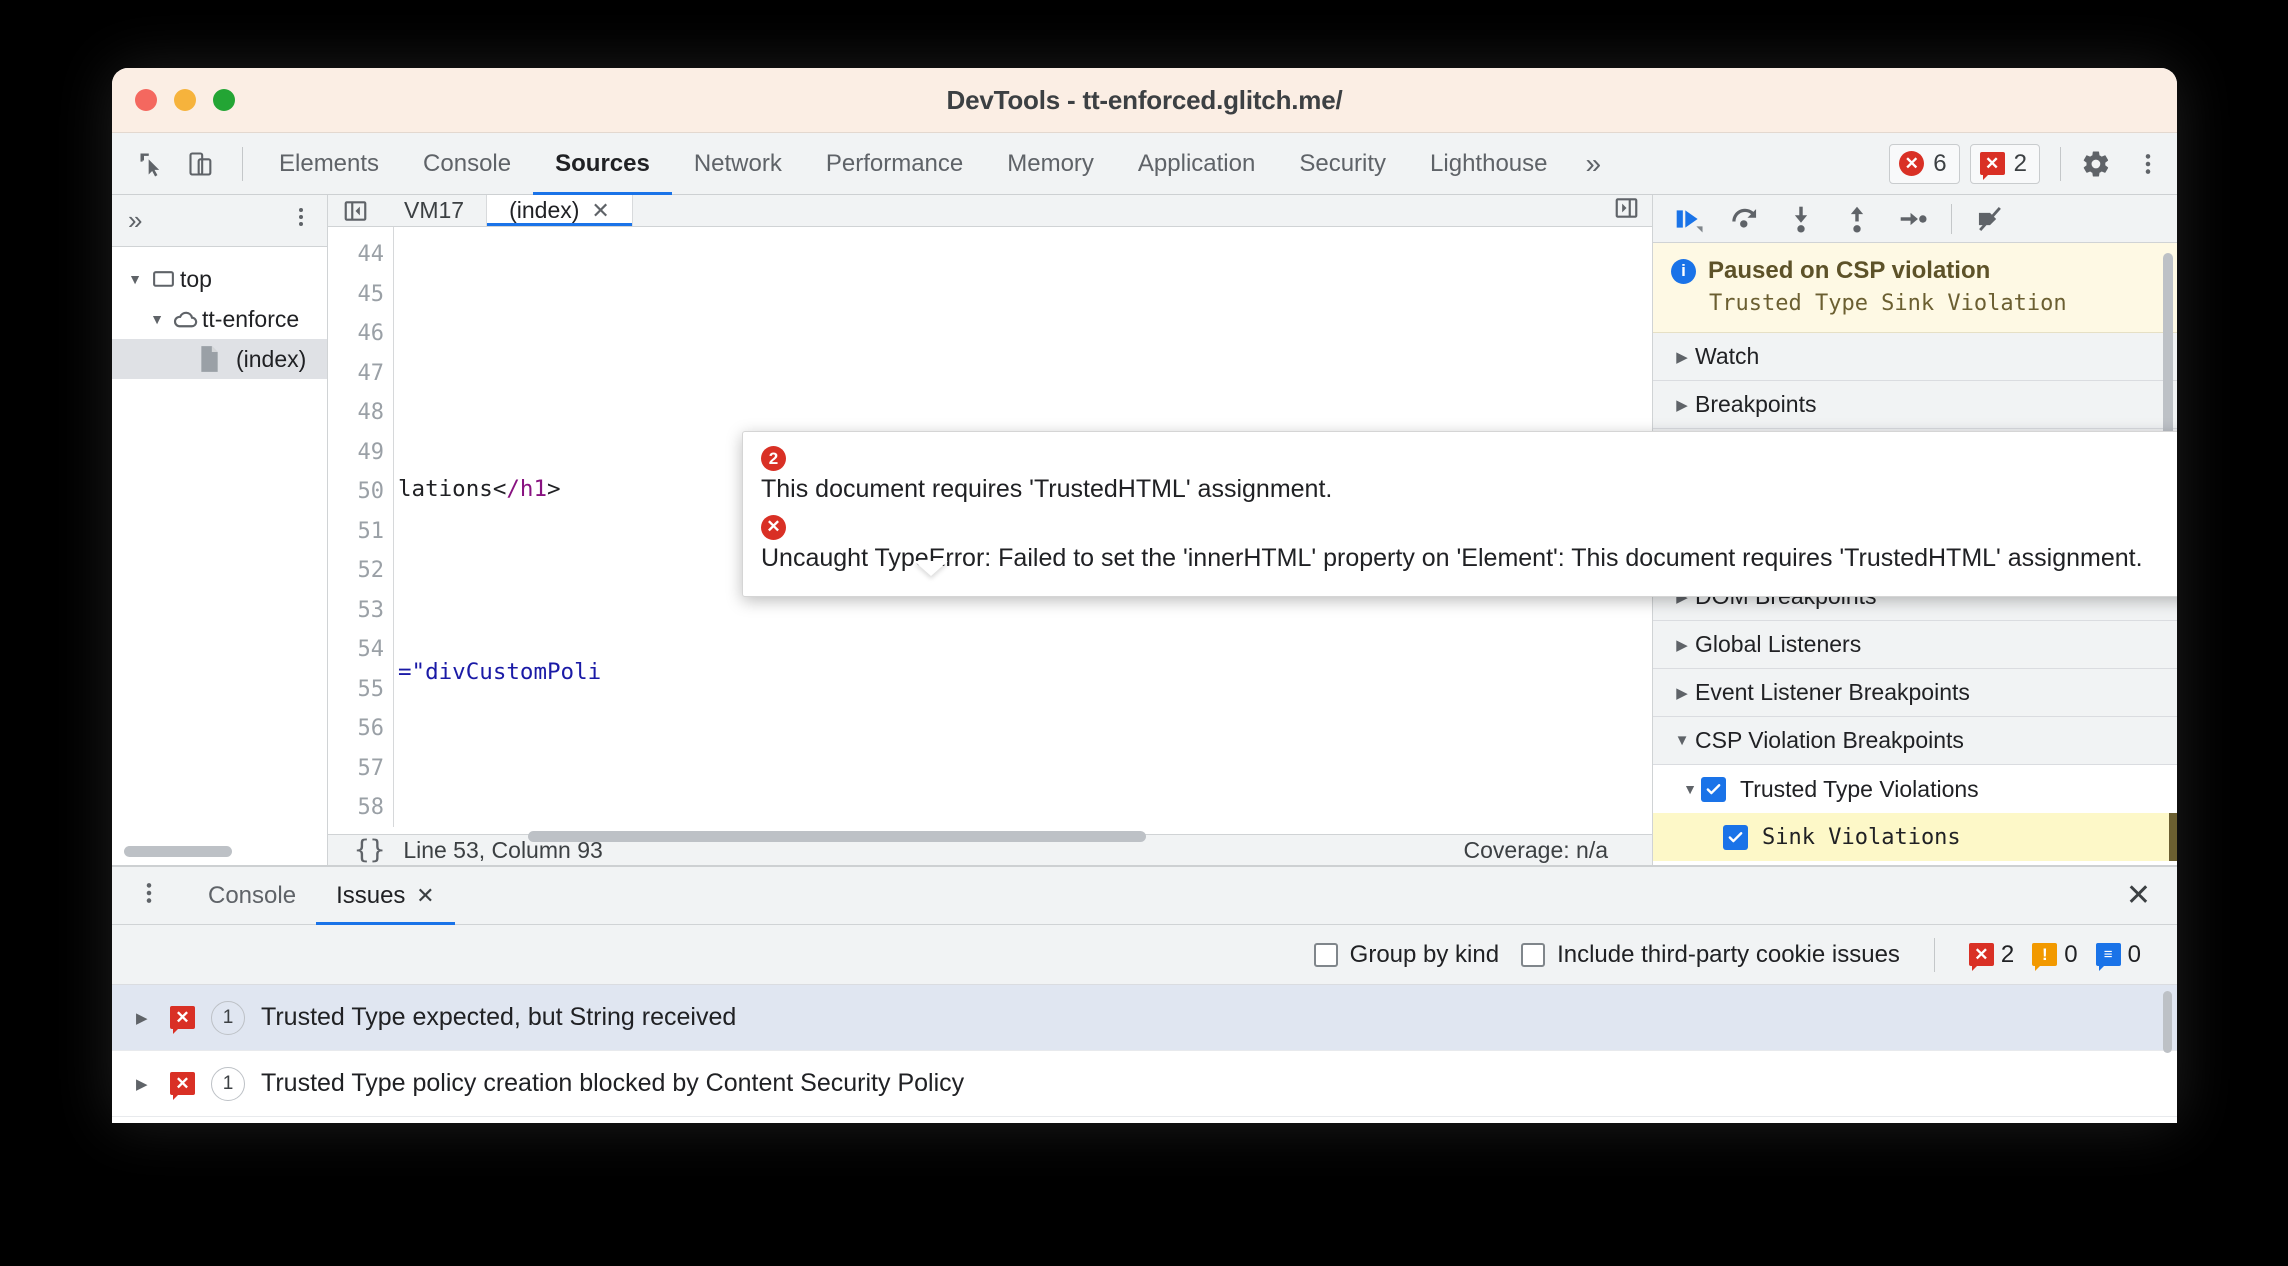  What do you see at coordinates (1915, 789) in the screenshot?
I see `csp-trusted-type-violations-row: ▼ Trusted Type Violations` at bounding box center [1915, 789].